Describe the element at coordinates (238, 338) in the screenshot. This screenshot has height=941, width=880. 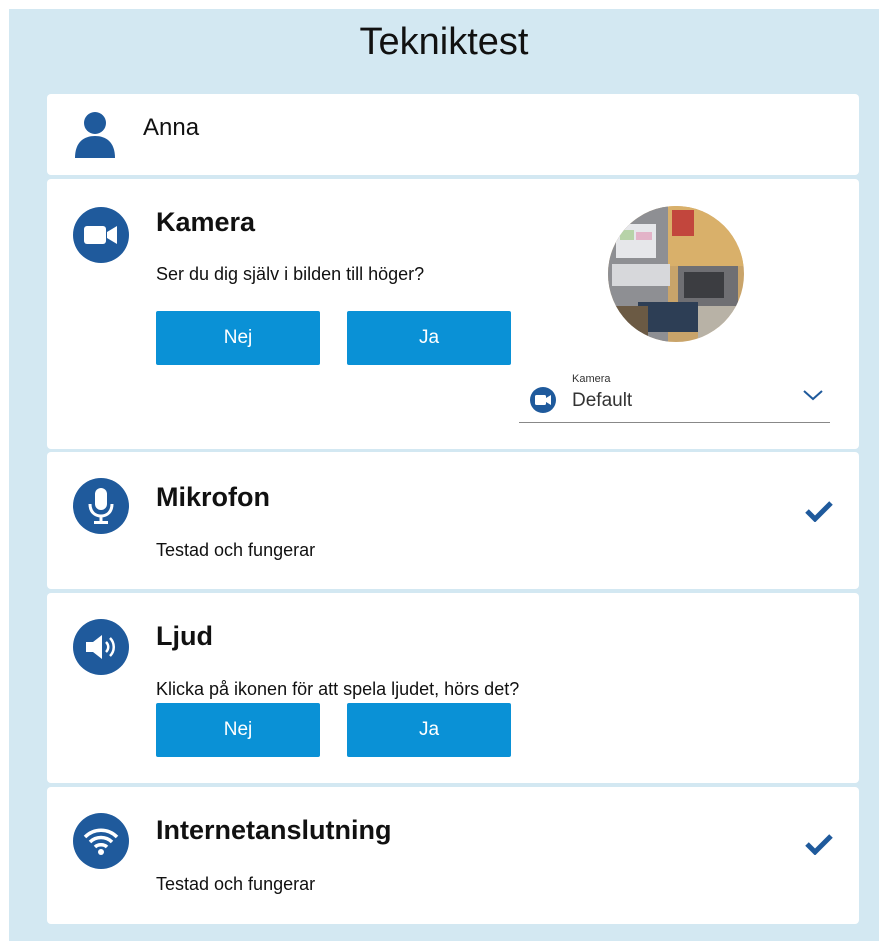
I see `camera-no-button: Nej` at that location.